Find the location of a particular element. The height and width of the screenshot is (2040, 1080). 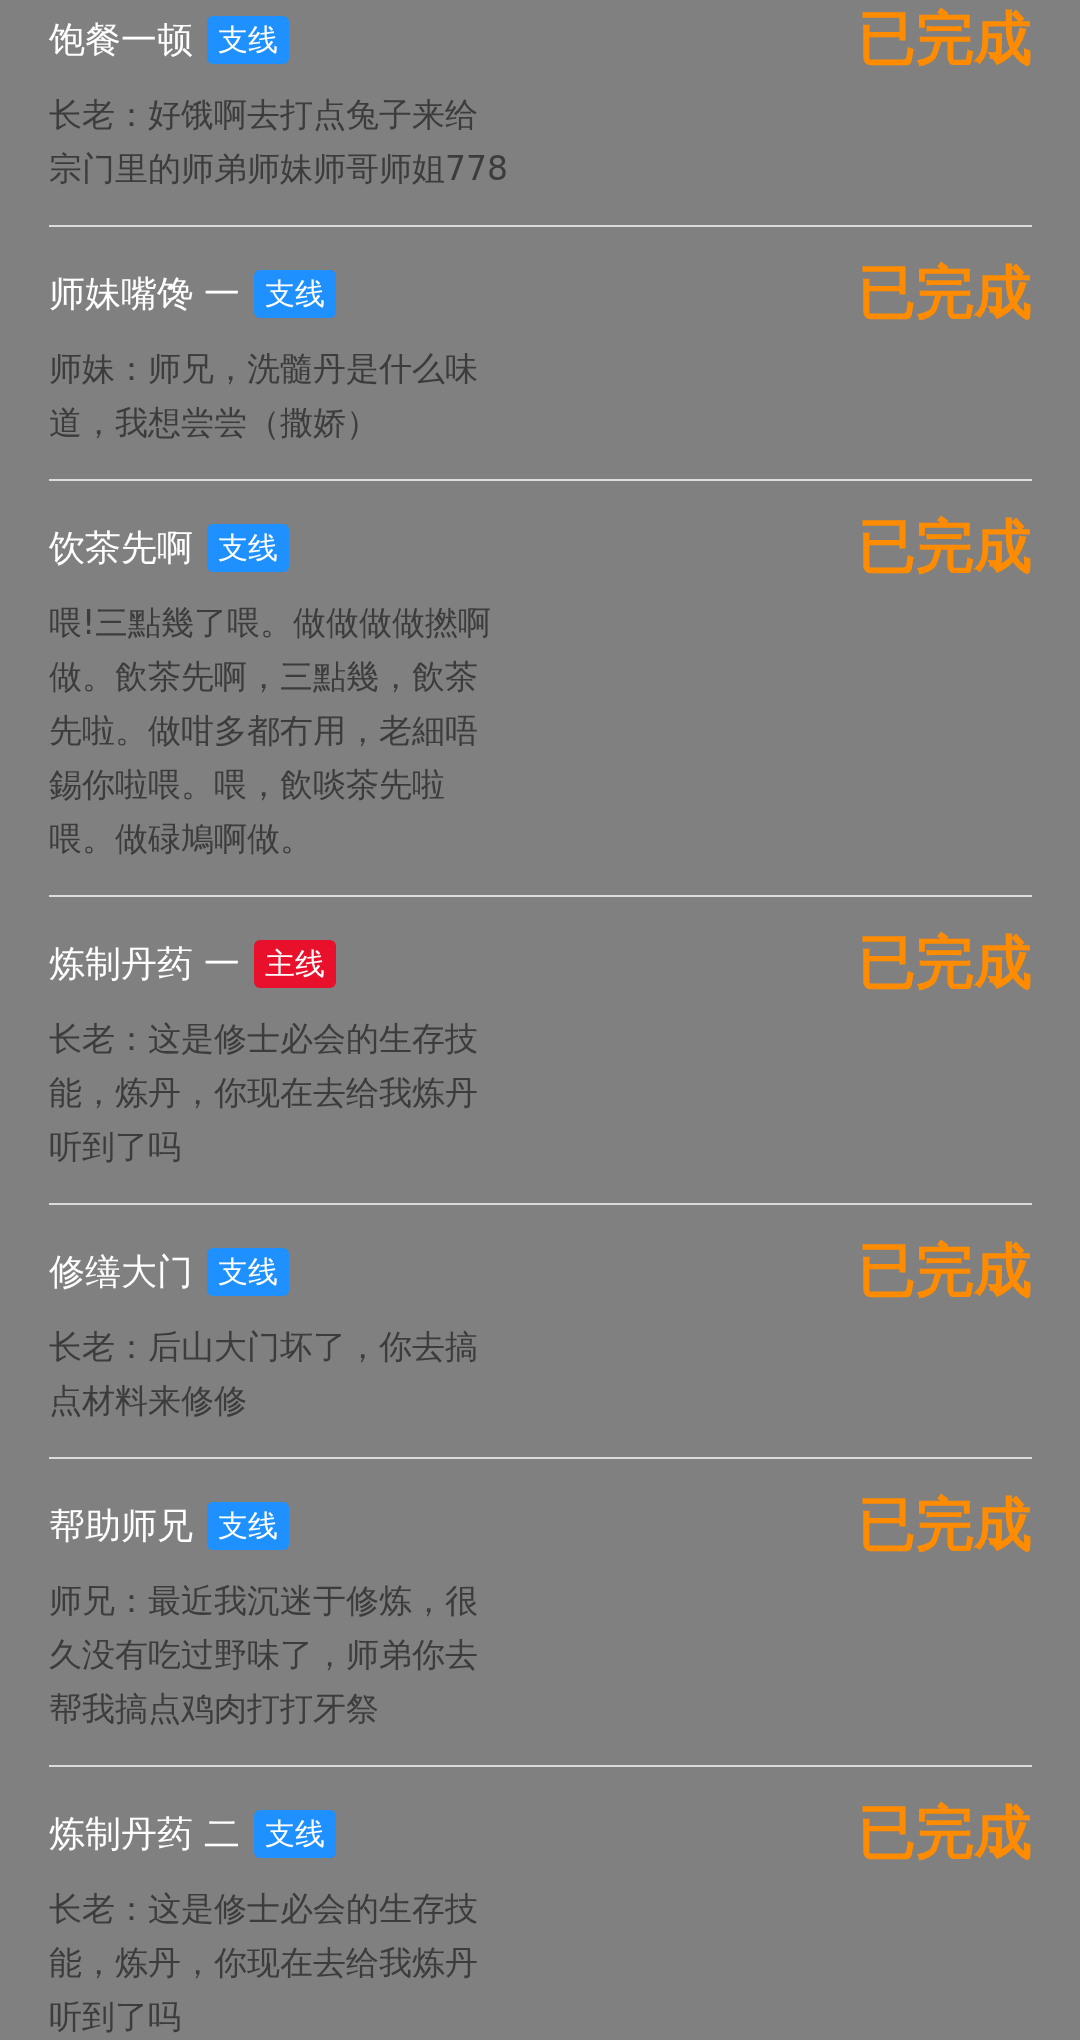

quest-description: 喂!三點幾了喂。做做做做撚啊做。飲茶先啊，三點幾，飲茶先啦。做咁多都冇用，老細唔錫你啦喂。喂，飲啖茶先啦喂。做碌鳩啊做。 is located at coordinates (271, 731).